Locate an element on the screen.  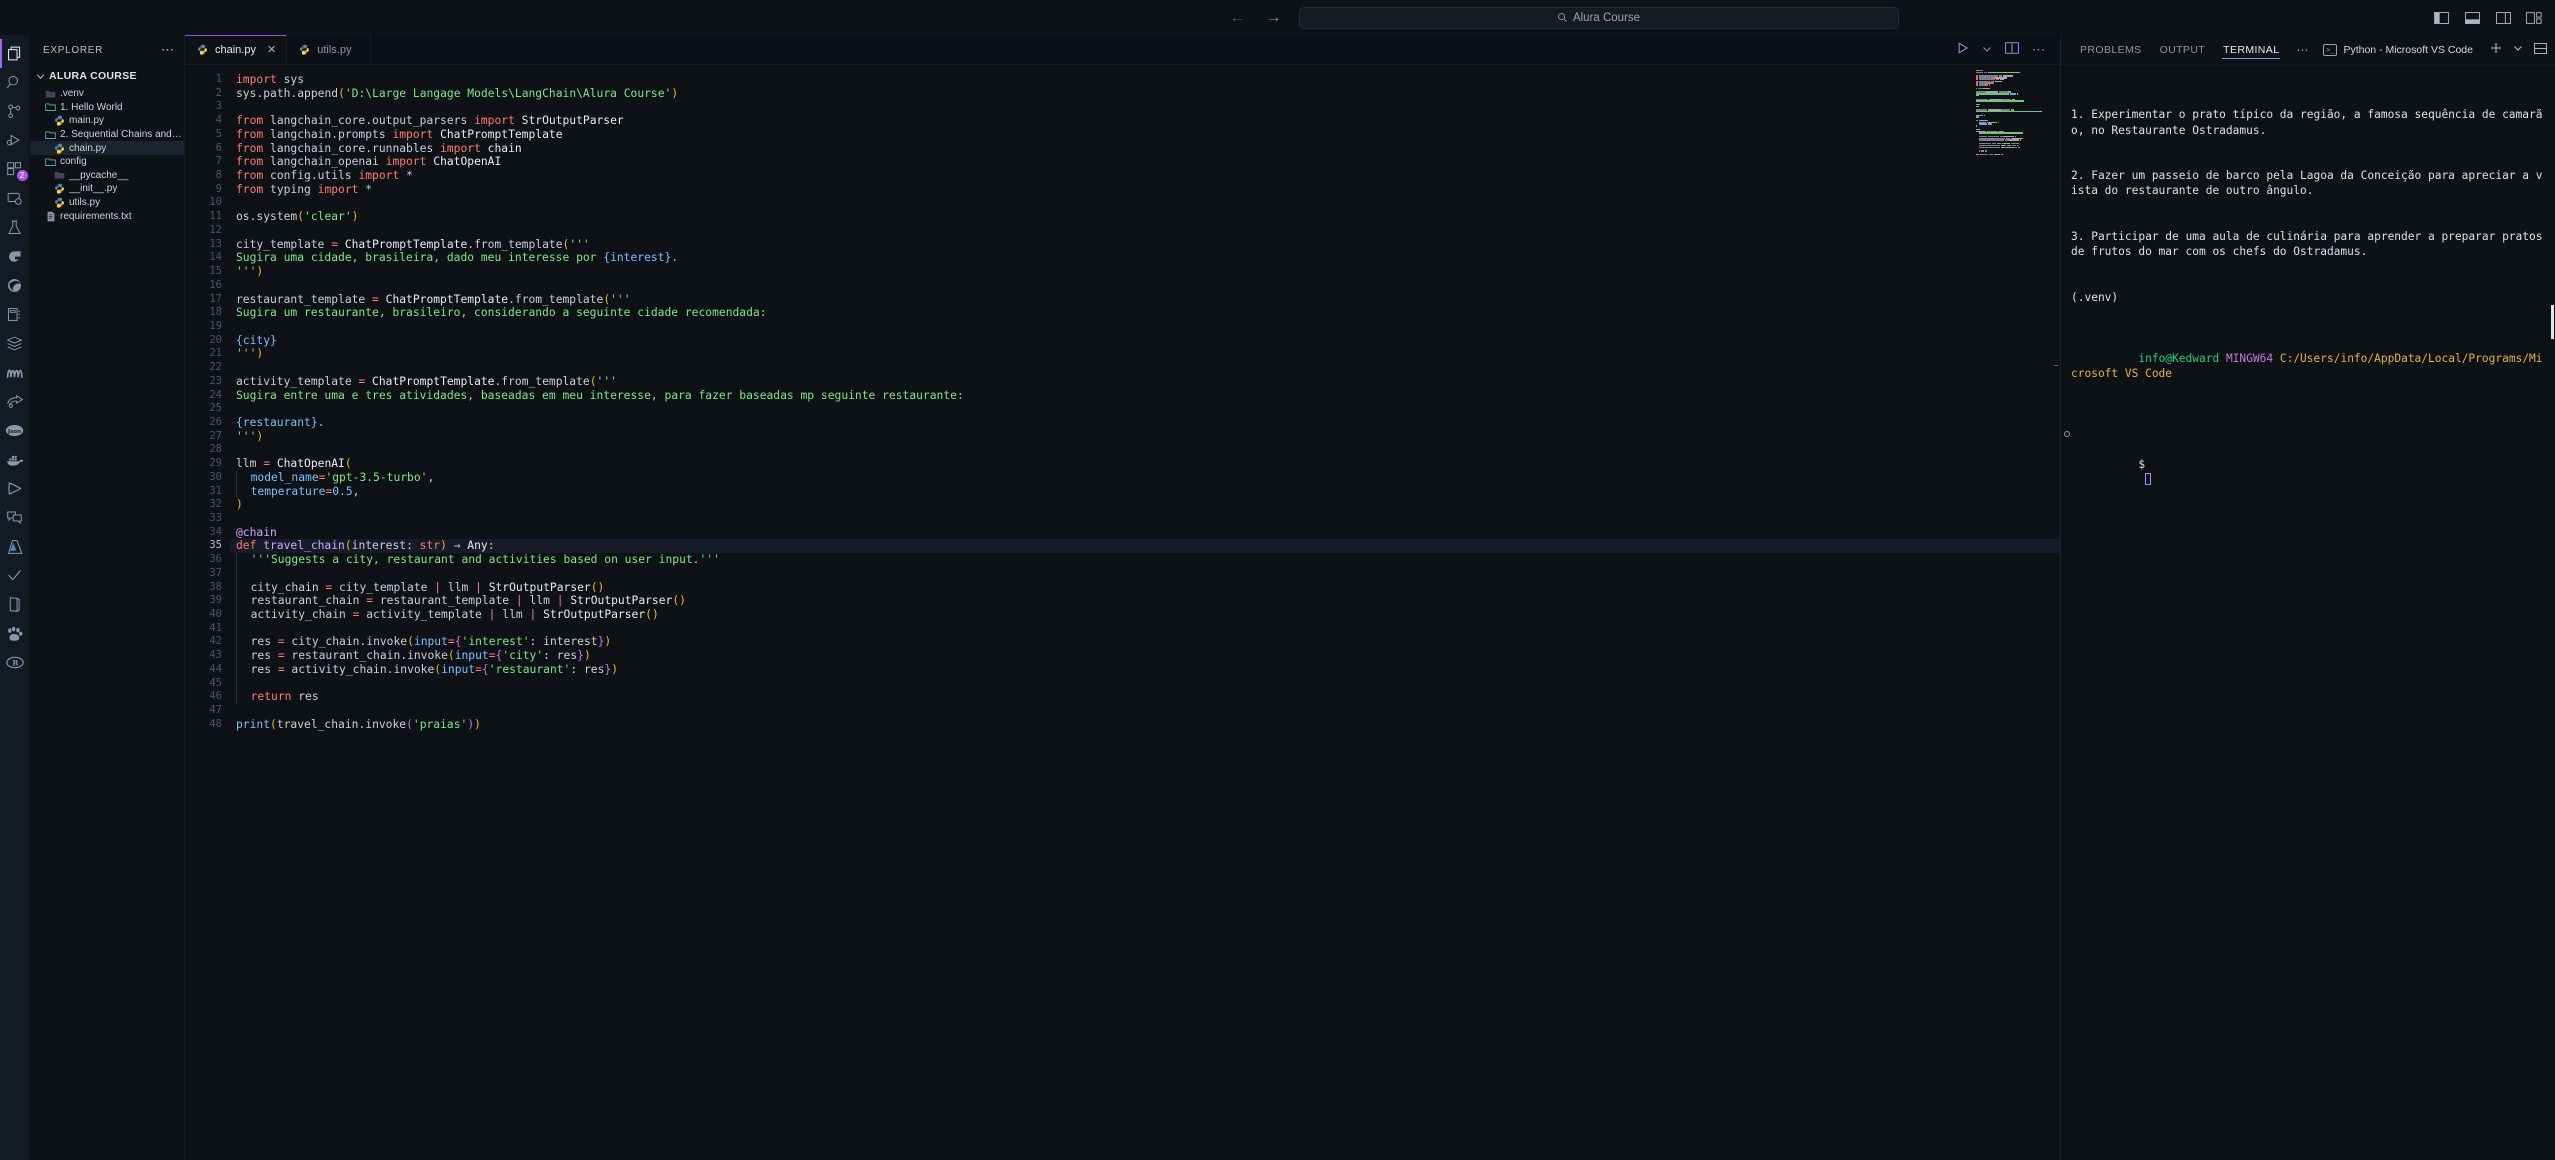
editor-vertical-scrollbar is located at coordinates (2055, 612).